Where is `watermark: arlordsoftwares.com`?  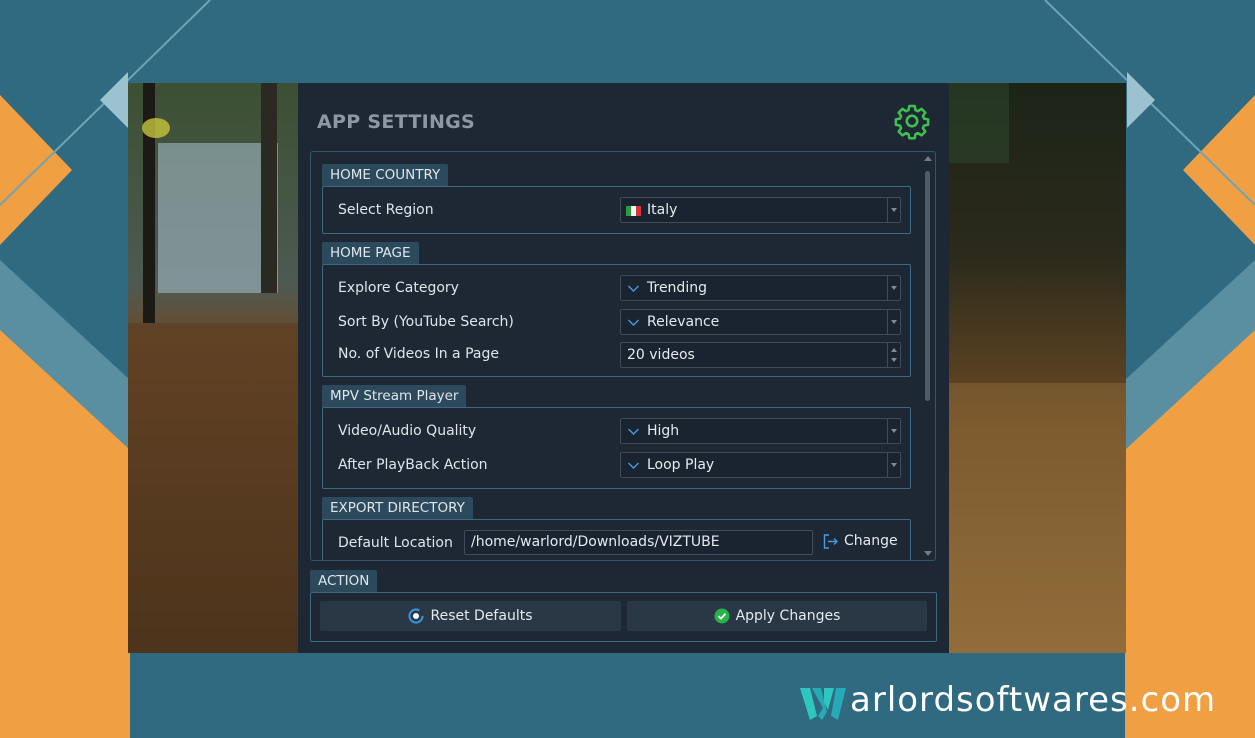
watermark: arlordsoftwares.com is located at coordinates (1015, 702).